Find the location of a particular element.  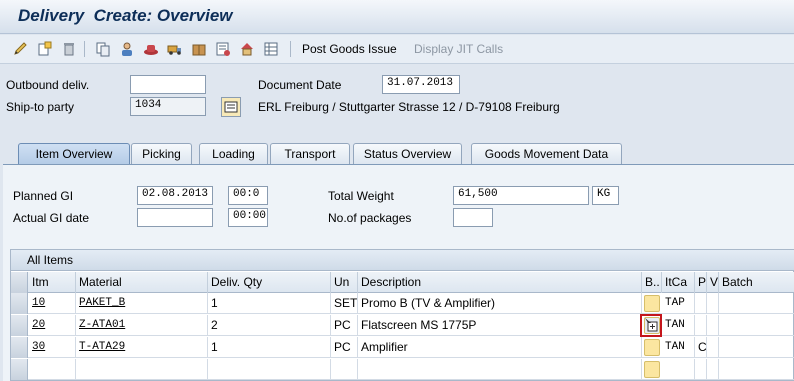

edit-pencil-icon is located at coordinates (21, 49).